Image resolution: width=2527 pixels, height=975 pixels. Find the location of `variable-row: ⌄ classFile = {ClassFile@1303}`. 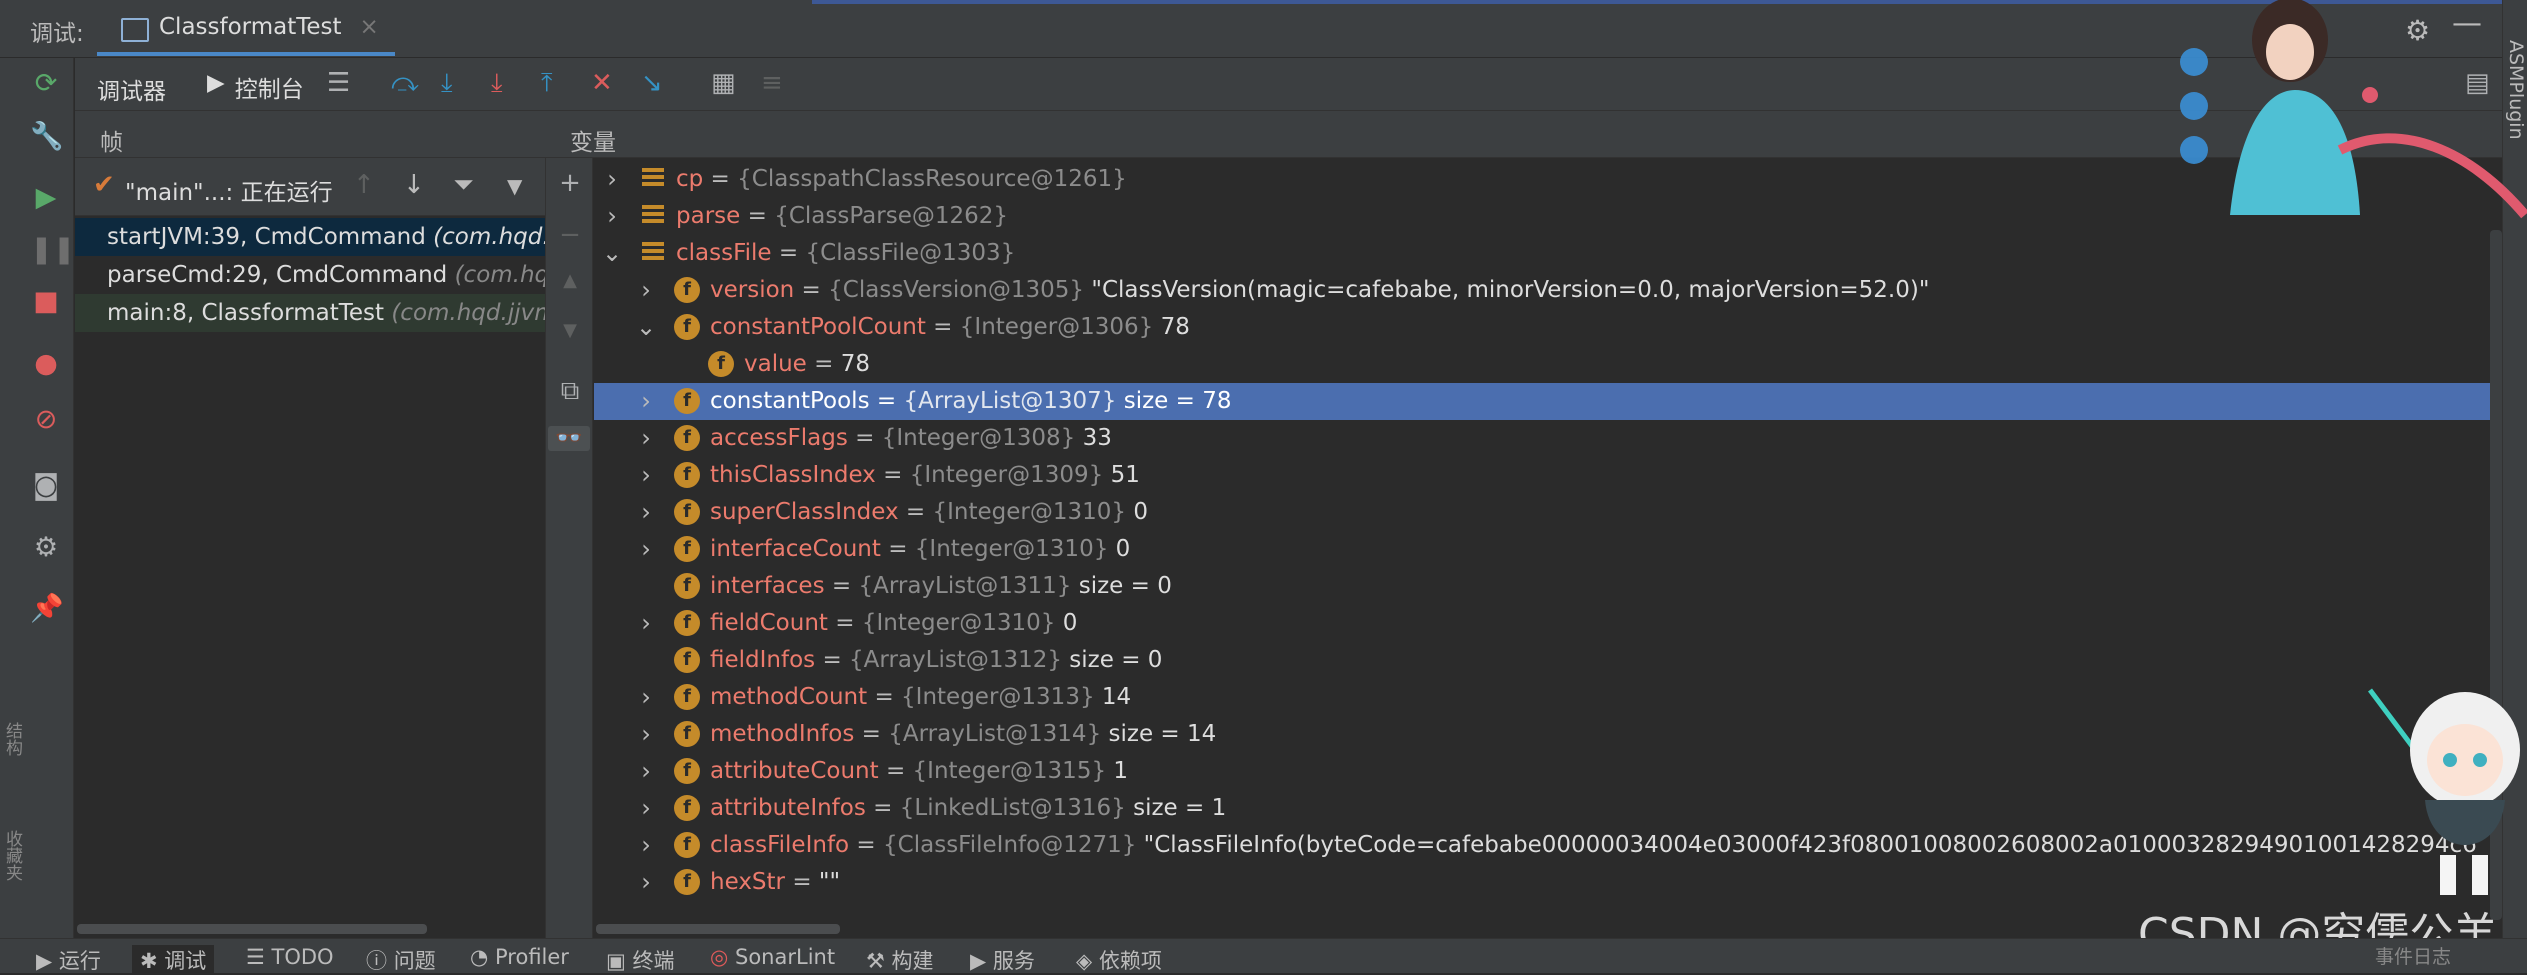

variable-row: ⌄ classFile = {ClassFile@1303} is located at coordinates (1544, 253).